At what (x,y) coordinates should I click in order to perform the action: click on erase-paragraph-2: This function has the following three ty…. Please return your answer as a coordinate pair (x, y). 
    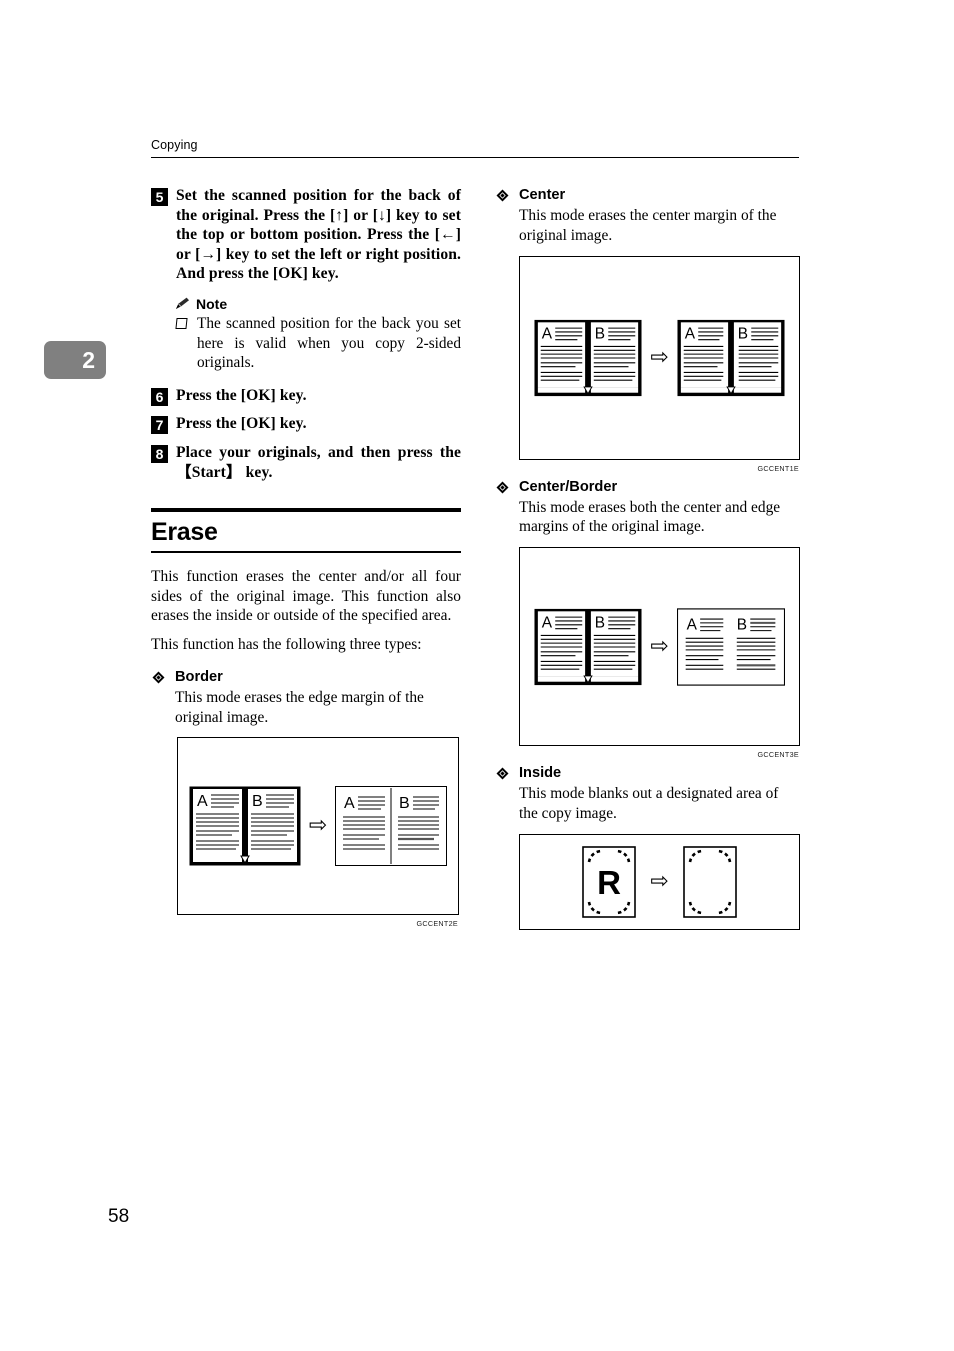
    Looking at the image, I should click on (286, 645).